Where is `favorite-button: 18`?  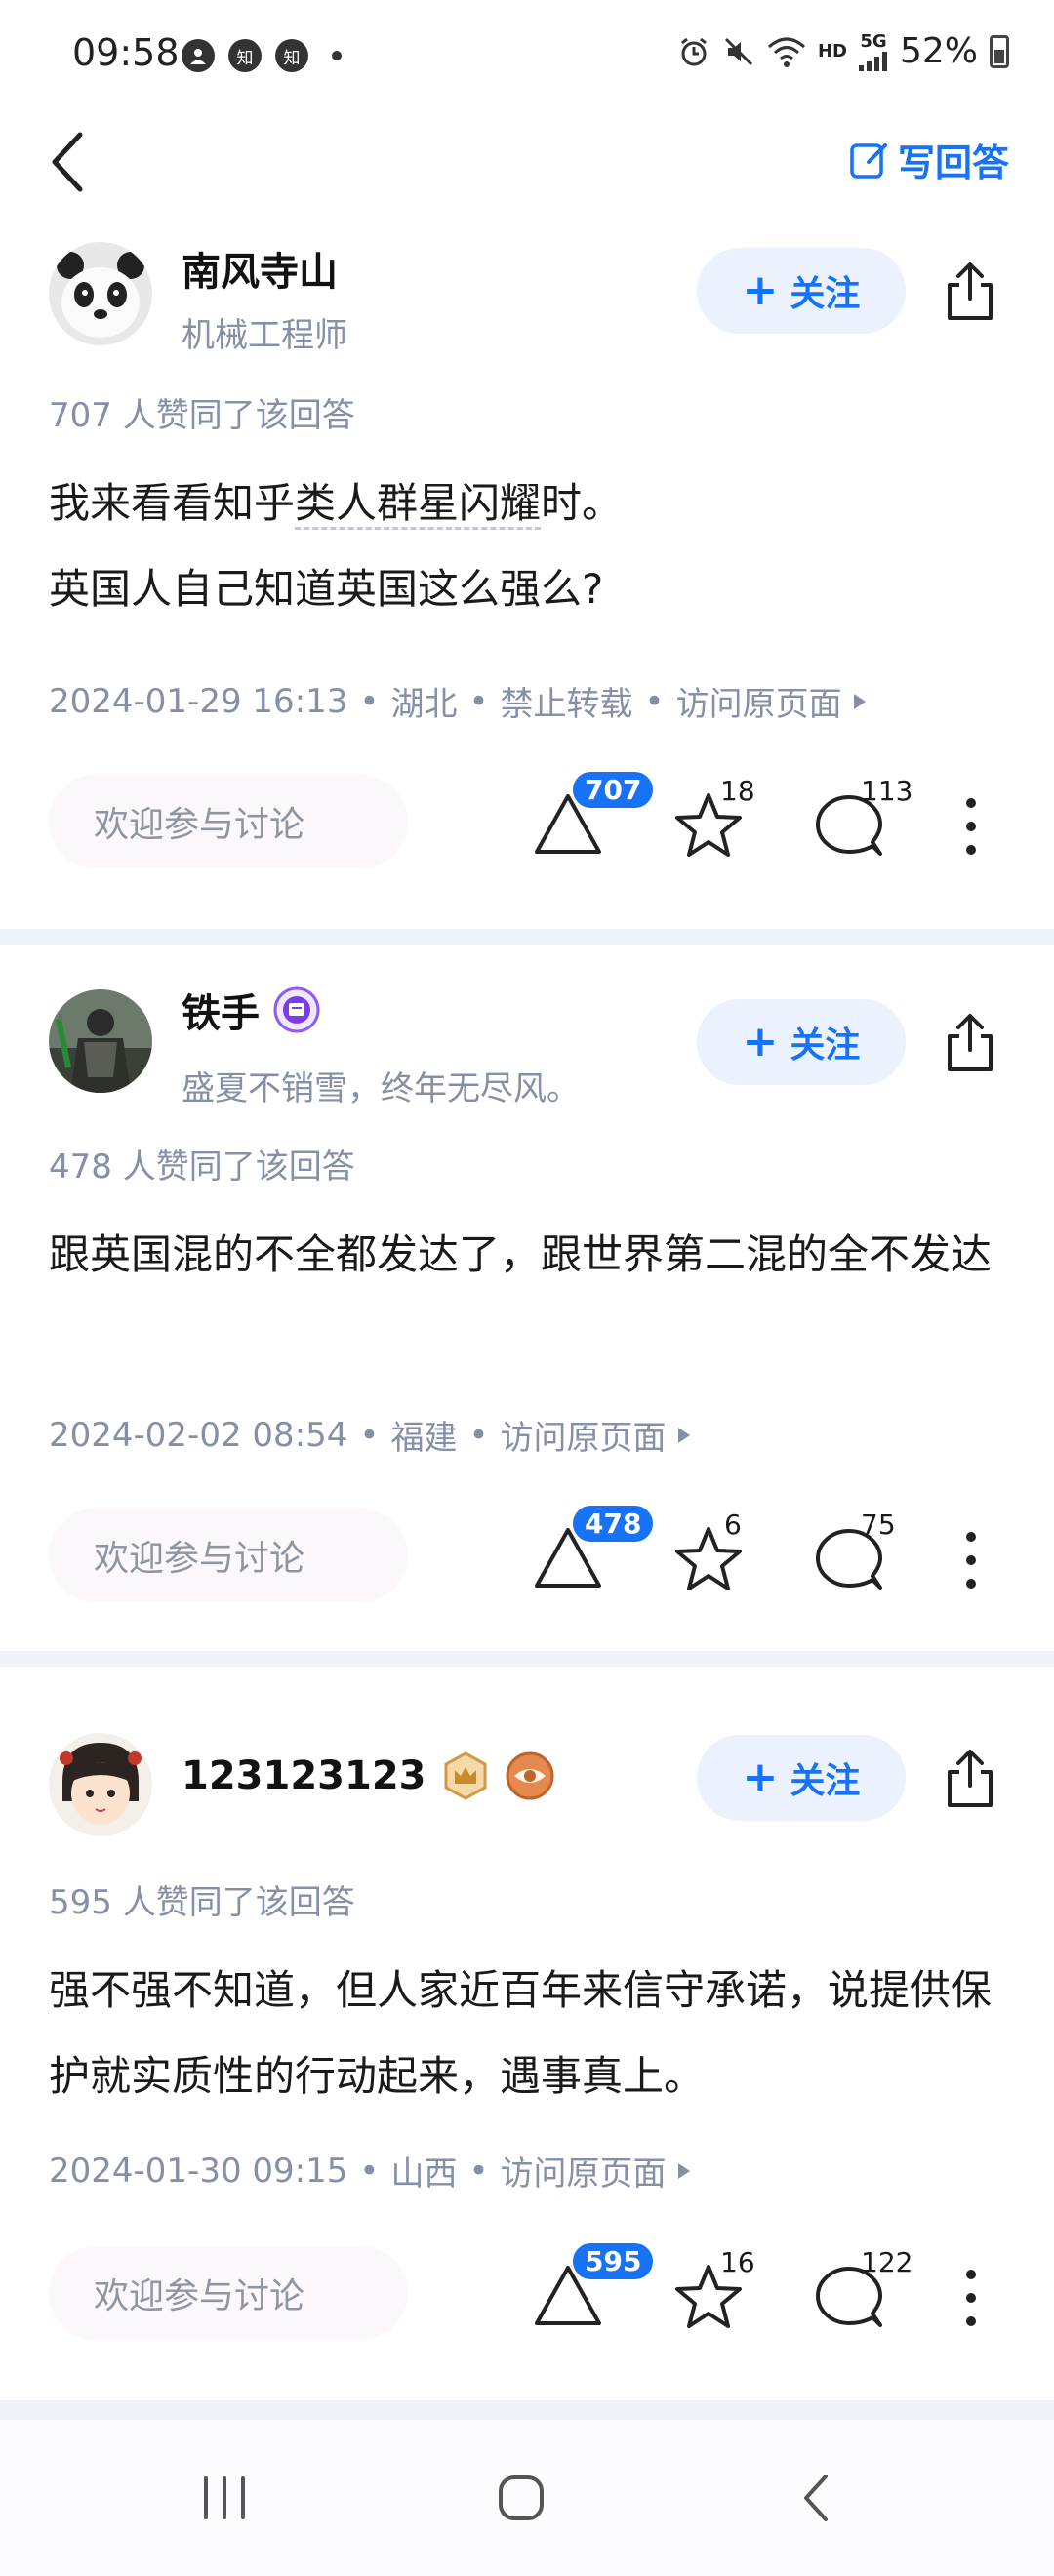 favorite-button: 18 is located at coordinates (712, 820).